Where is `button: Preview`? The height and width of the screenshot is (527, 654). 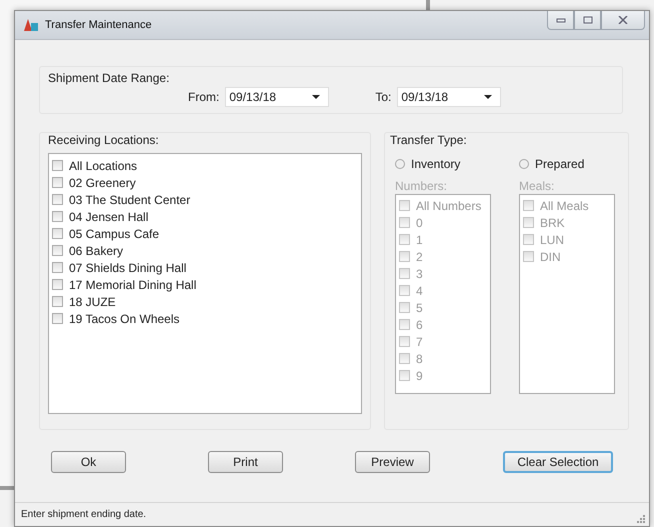 button: Preview is located at coordinates (392, 462).